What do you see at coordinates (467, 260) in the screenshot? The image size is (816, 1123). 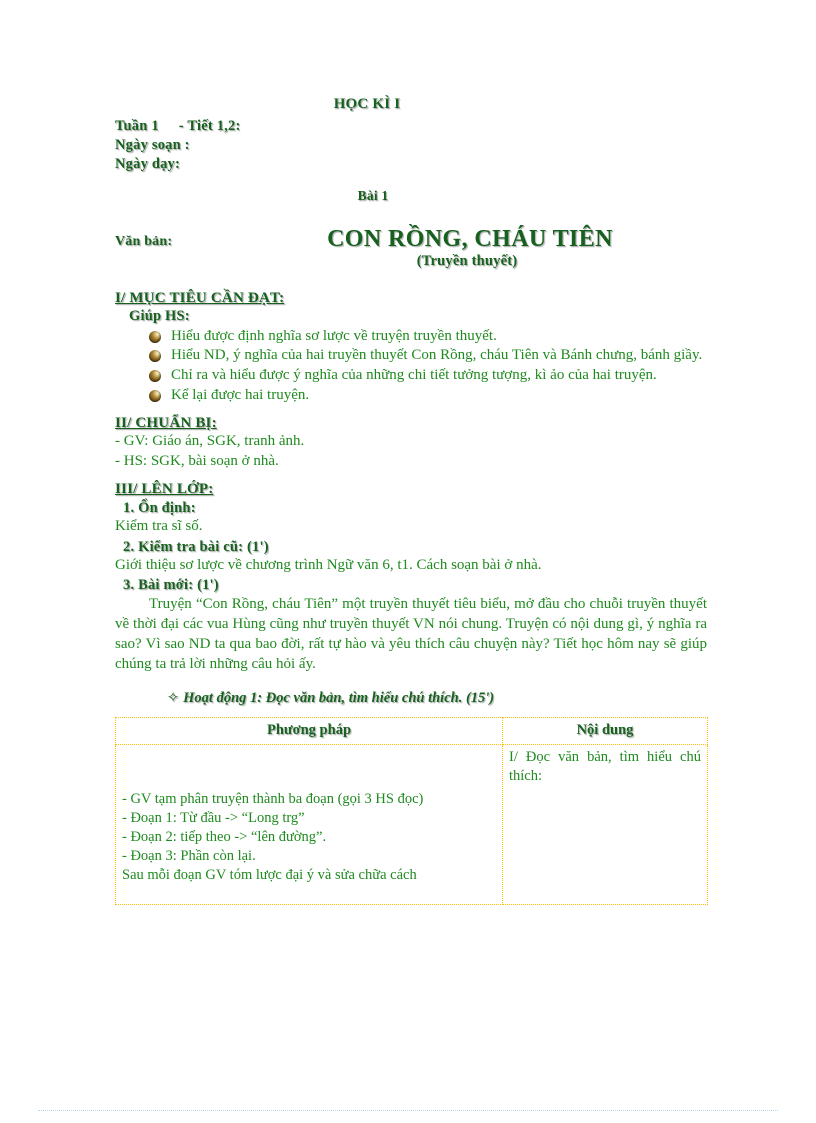 I see `page-subtitle: (Truyền thuyết)` at bounding box center [467, 260].